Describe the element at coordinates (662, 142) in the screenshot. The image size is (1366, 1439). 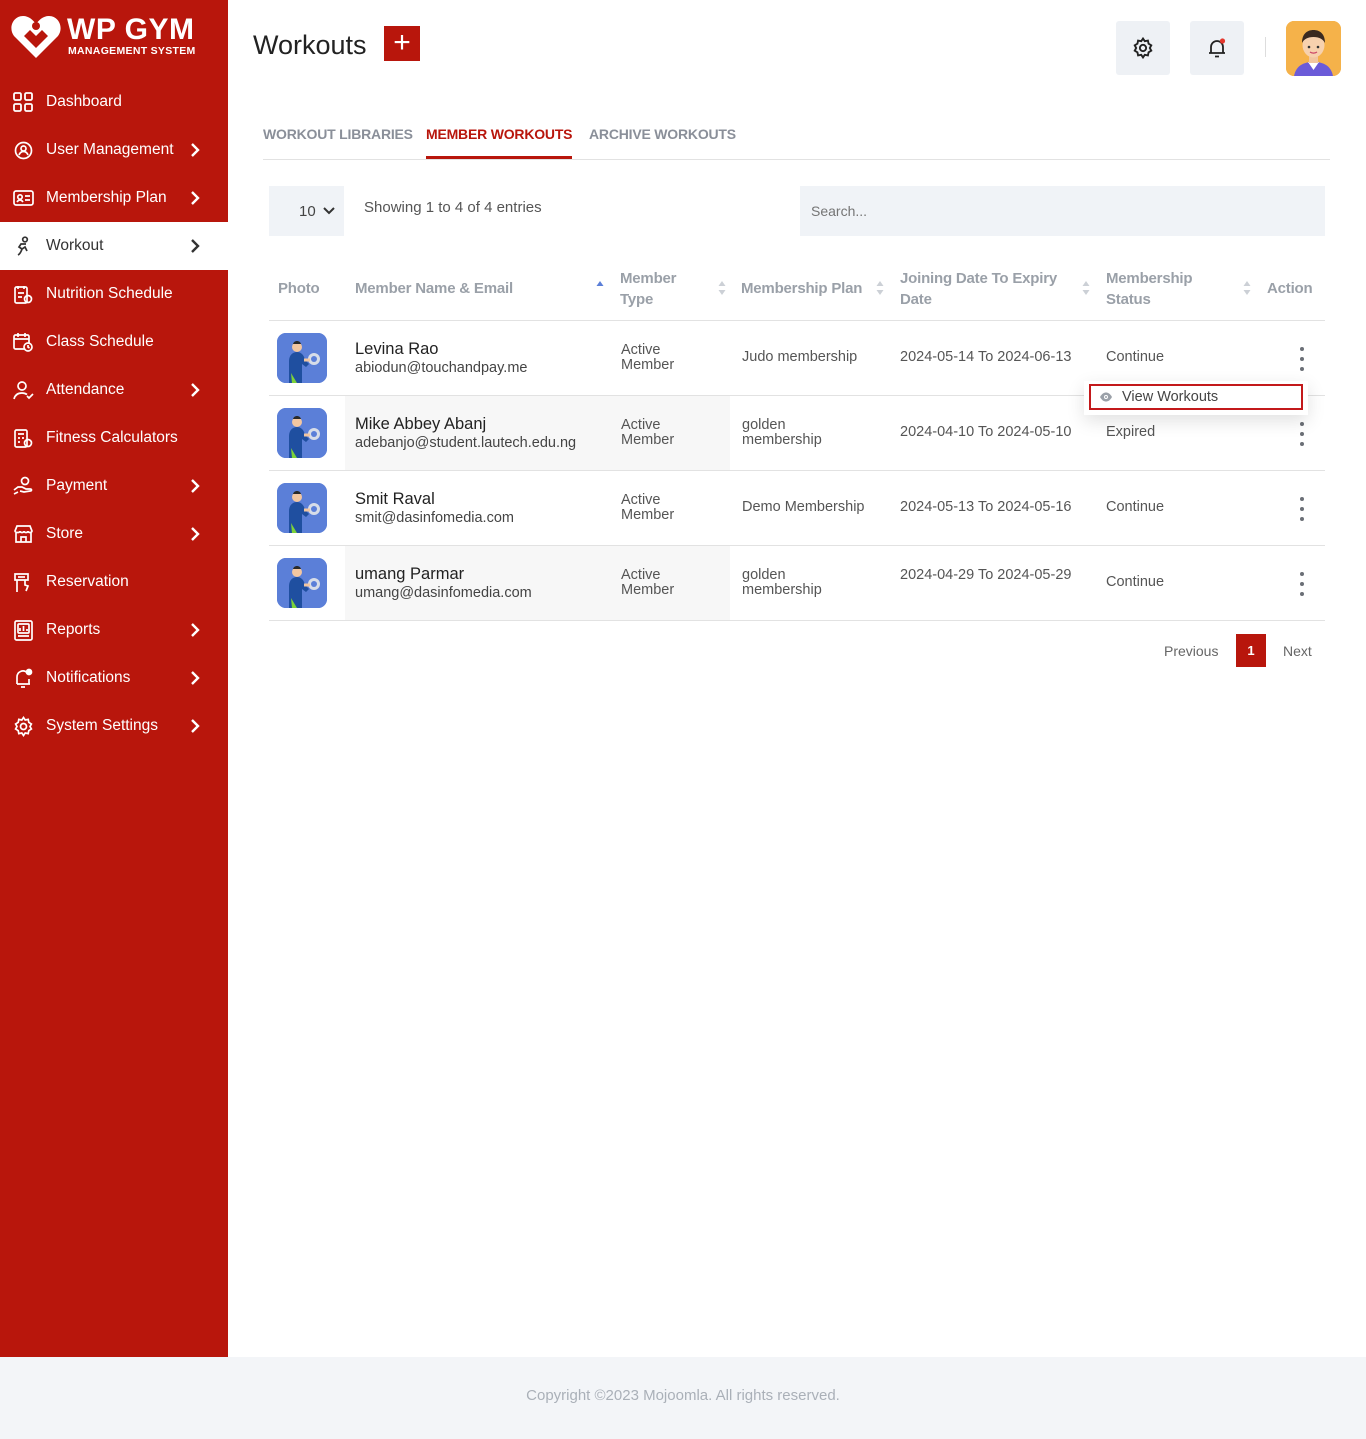
I see `tab-archive-workouts: ARCHIVE WORKOUTS` at that location.